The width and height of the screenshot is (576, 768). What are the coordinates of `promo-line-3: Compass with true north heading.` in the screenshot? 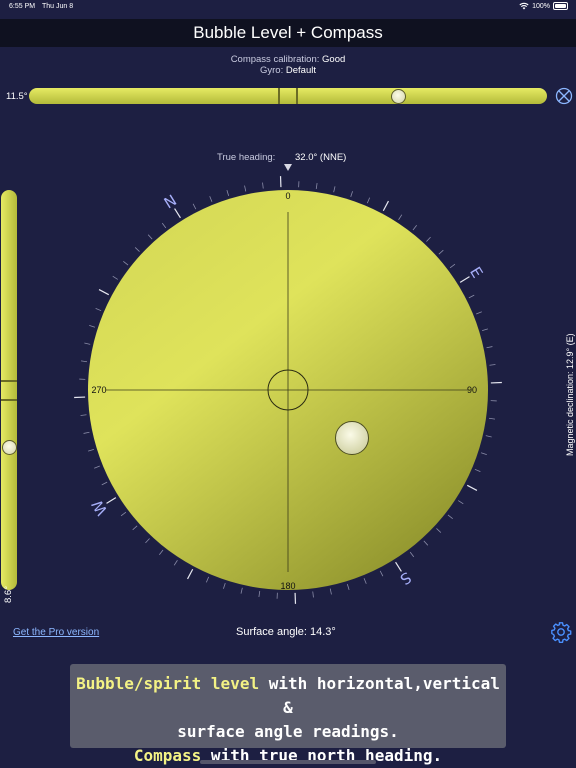 It's located at (288, 756).